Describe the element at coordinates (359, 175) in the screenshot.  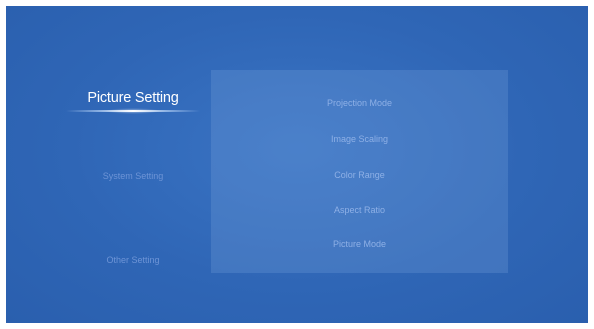
I see `submenu-item-color-range: Color Range` at that location.